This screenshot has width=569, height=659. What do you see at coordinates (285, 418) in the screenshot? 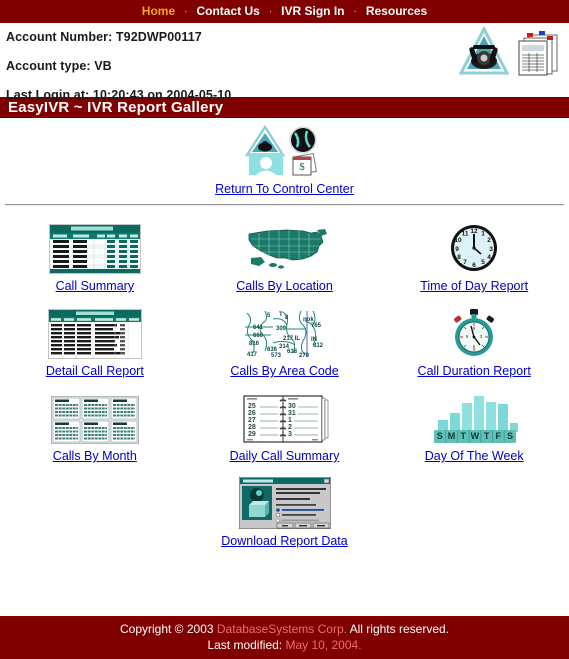
I see `planner-book-thumb: 25 26 27 28 29 30 31 1 23` at bounding box center [285, 418].